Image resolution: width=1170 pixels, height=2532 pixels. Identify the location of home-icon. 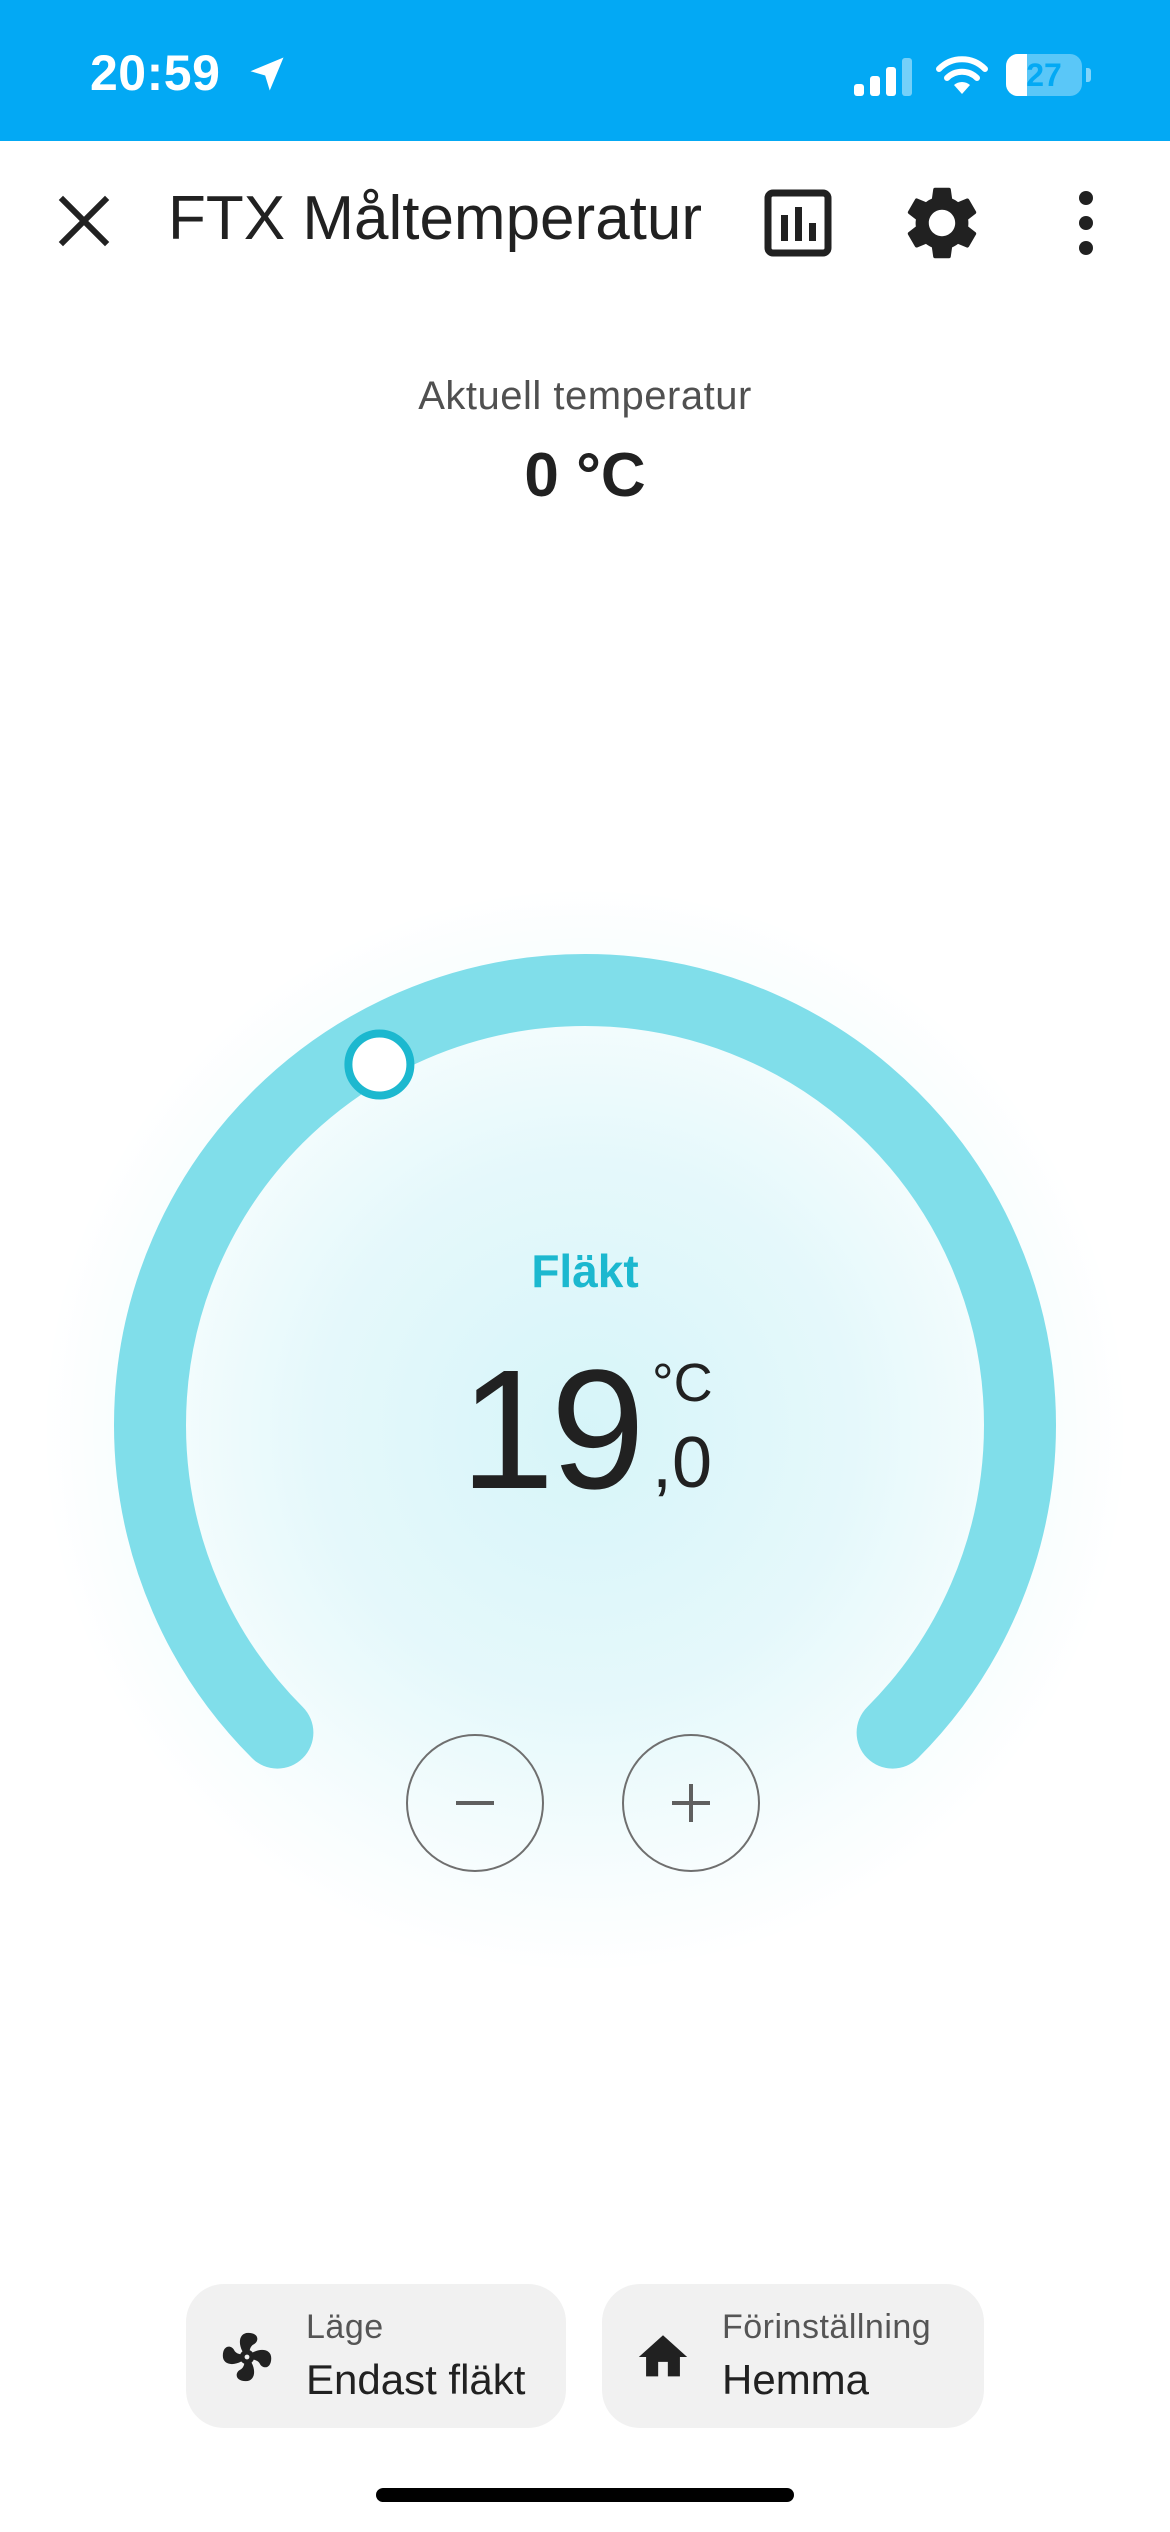
(663, 2356).